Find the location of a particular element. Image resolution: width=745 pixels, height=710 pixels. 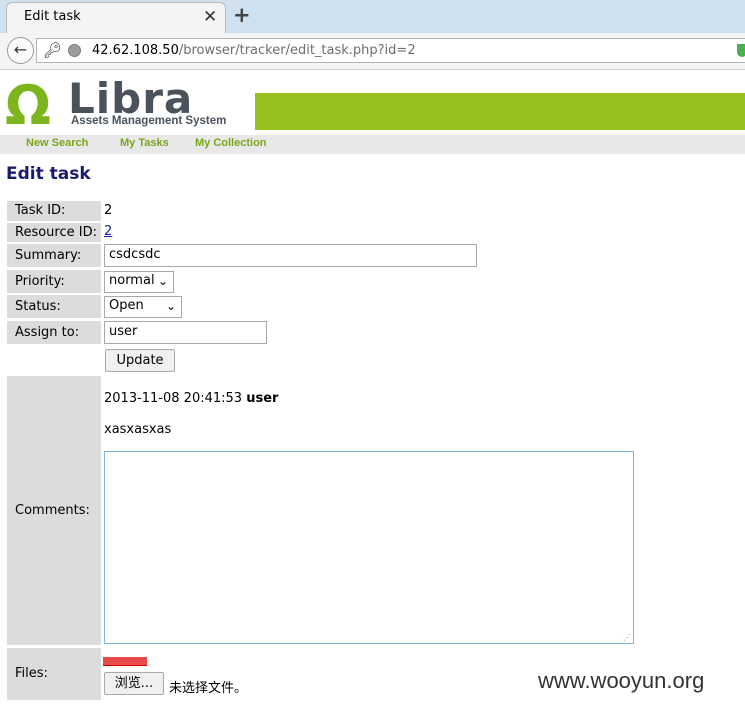

libra-omega-logo-icon: Ω is located at coordinates (28, 105).